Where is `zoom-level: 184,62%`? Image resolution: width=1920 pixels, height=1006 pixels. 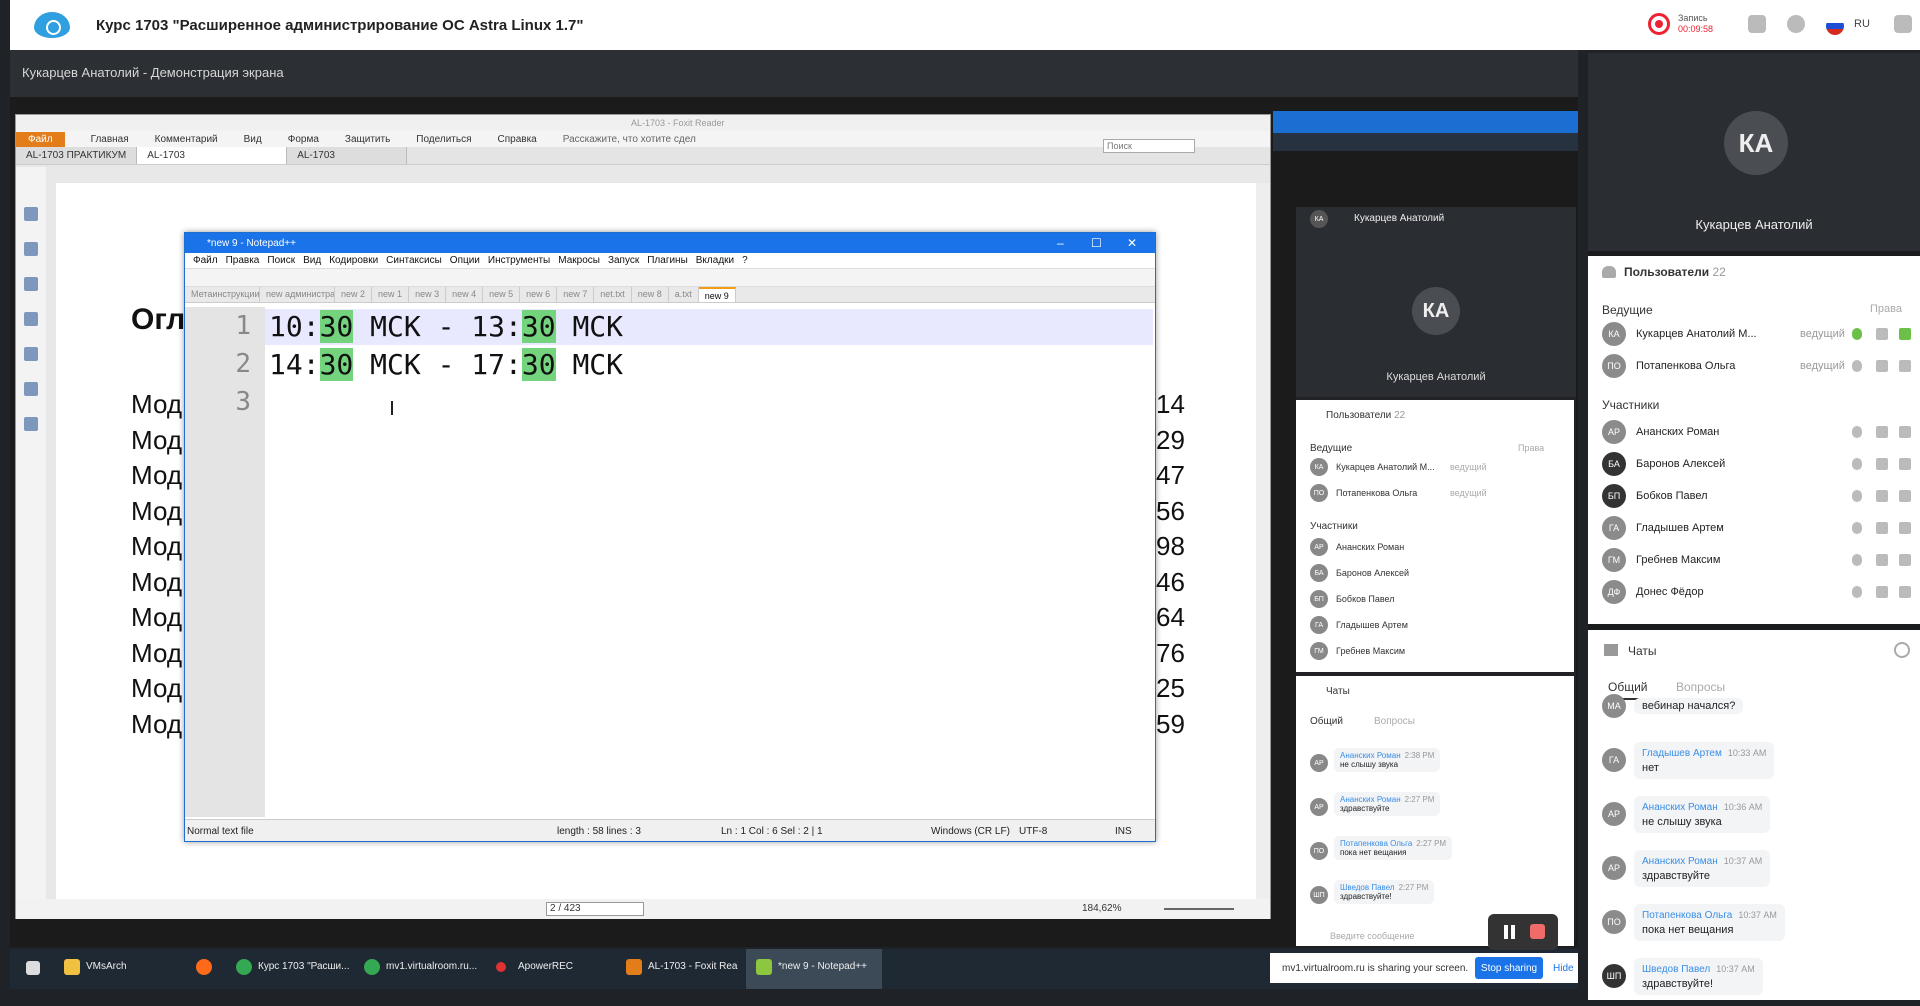 zoom-level: 184,62% is located at coordinates (1101, 908).